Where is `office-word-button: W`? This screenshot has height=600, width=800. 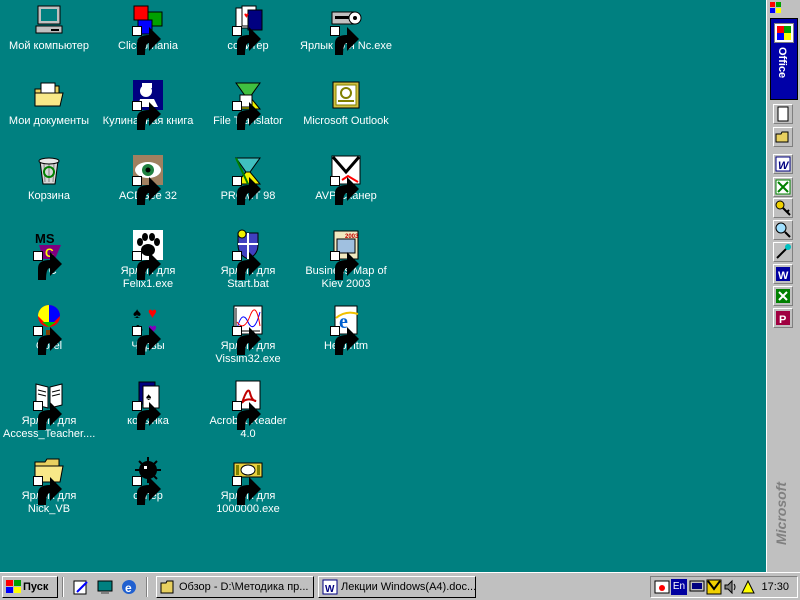 office-word-button: W is located at coordinates (783, 164).